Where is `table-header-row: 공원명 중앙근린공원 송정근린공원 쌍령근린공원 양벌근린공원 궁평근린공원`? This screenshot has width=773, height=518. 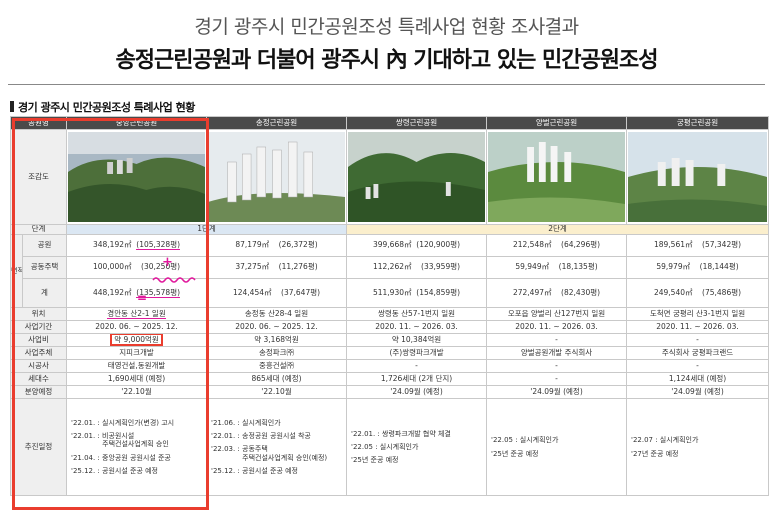
table-header-row: 공원명 중앙근린공원 송정근린공원 쌍령근린공원 양벌근린공원 궁평근린공원 is located at coordinates (389, 123).